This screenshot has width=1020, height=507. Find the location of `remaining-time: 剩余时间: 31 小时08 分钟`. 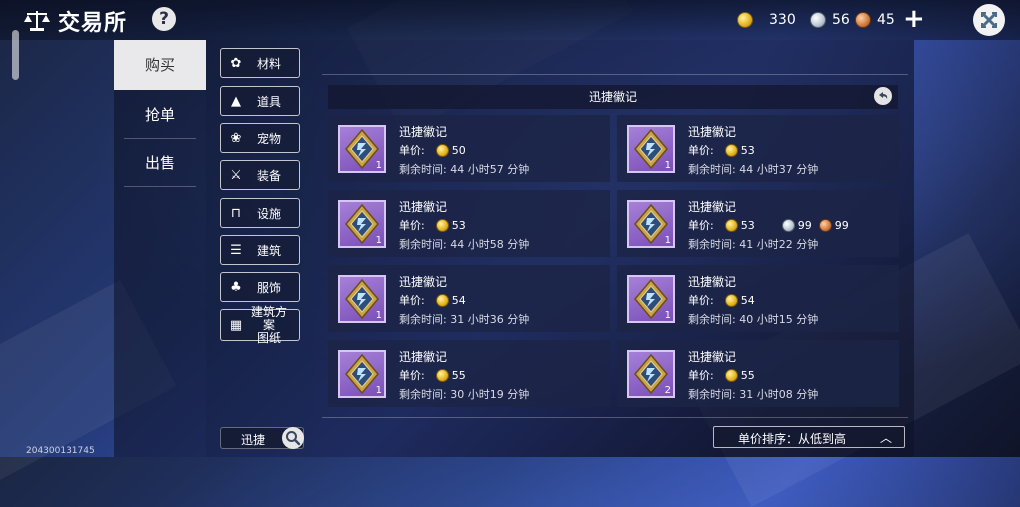

remaining-time: 剩余时间: 31 小时08 分钟 is located at coordinates (753, 394).